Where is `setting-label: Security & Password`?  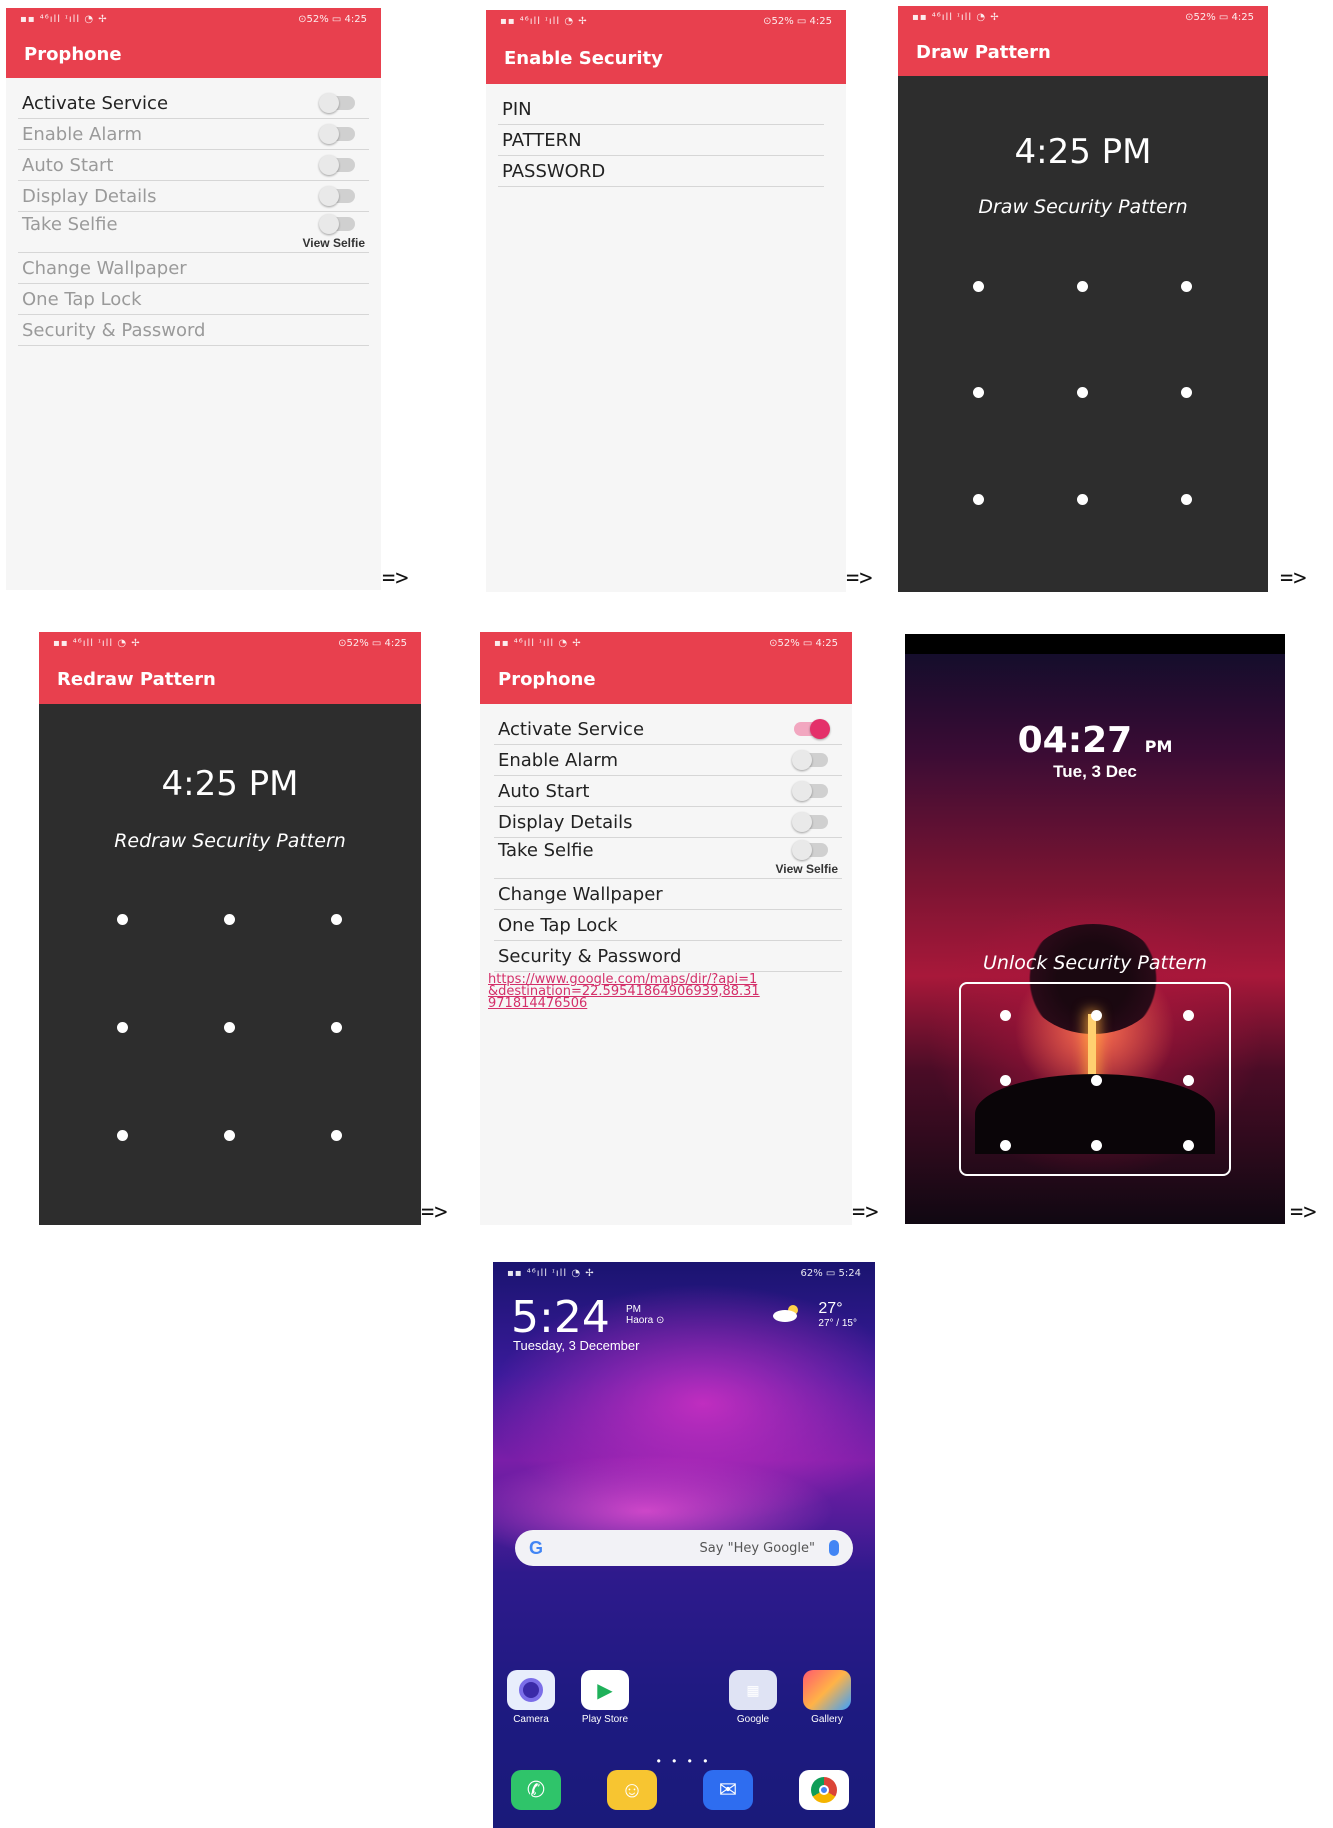 setting-label: Security & Password is located at coordinates (114, 330).